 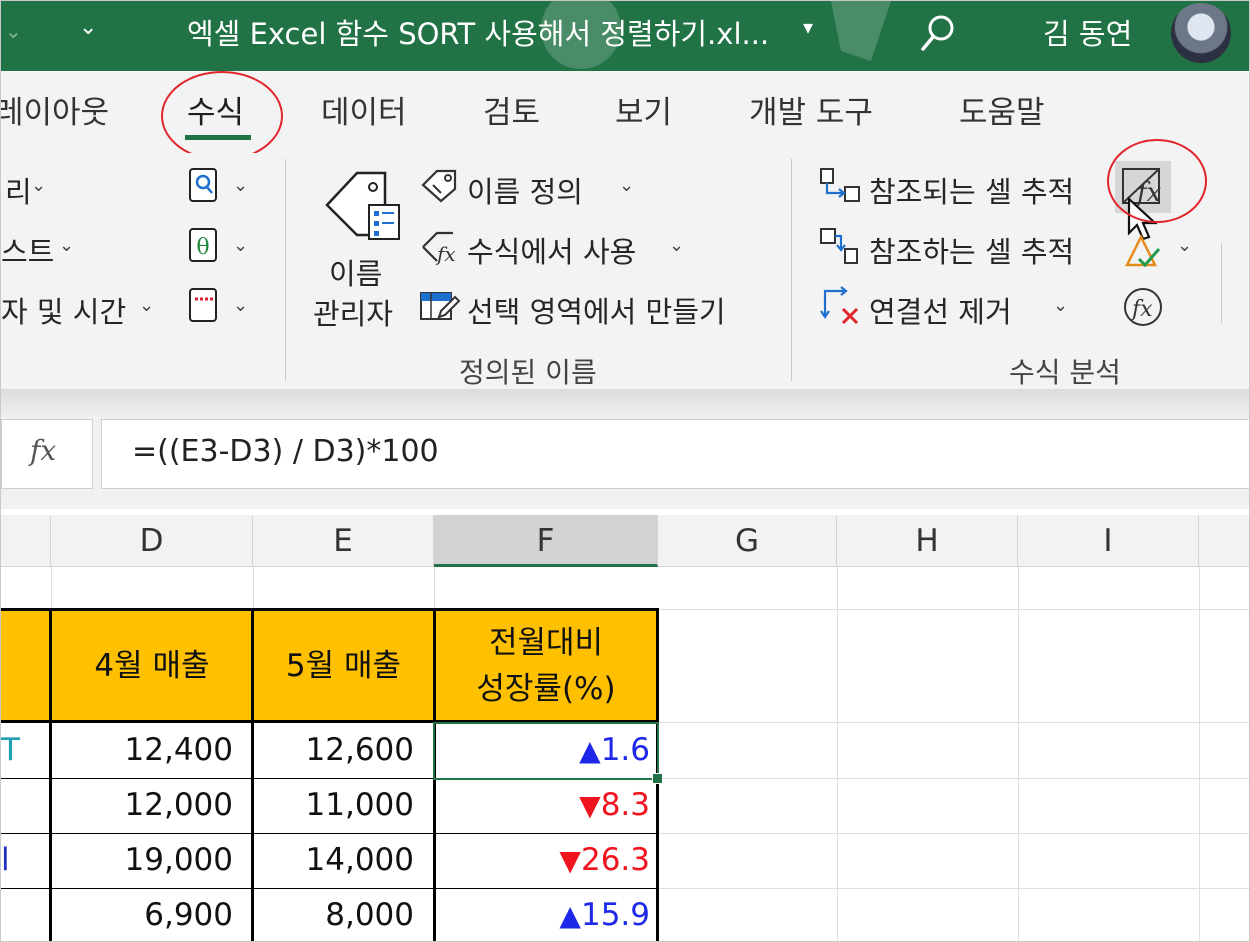 I want to click on table-header-growth-rate: 전월대비 성장률(%), so click(x=546, y=666).